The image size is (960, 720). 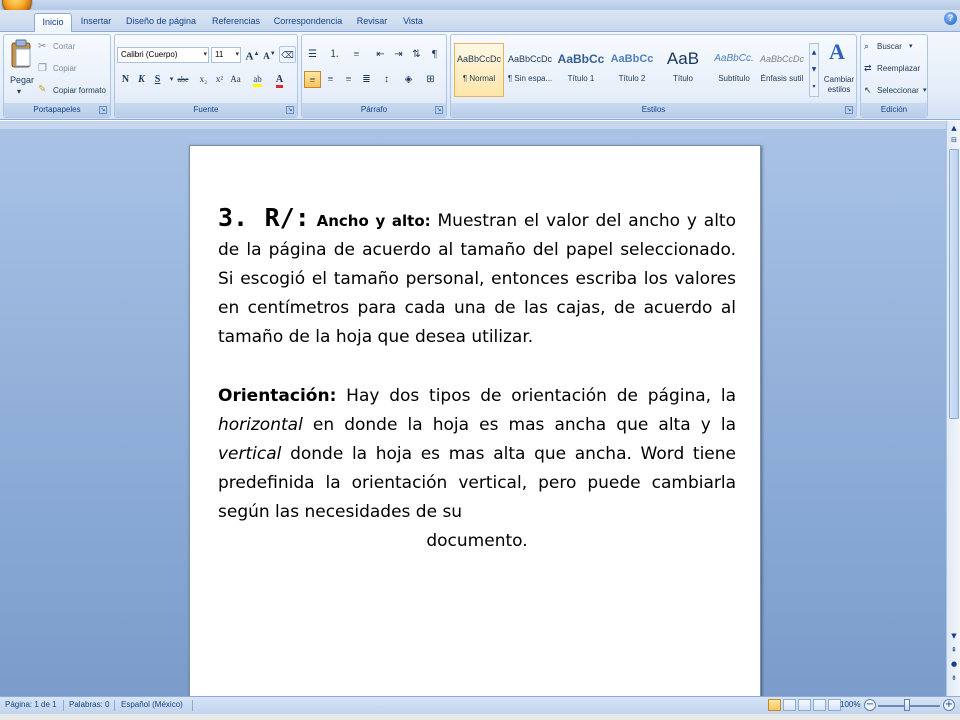 What do you see at coordinates (954, 636) in the screenshot?
I see `scroll-down-icon: ▼` at bounding box center [954, 636].